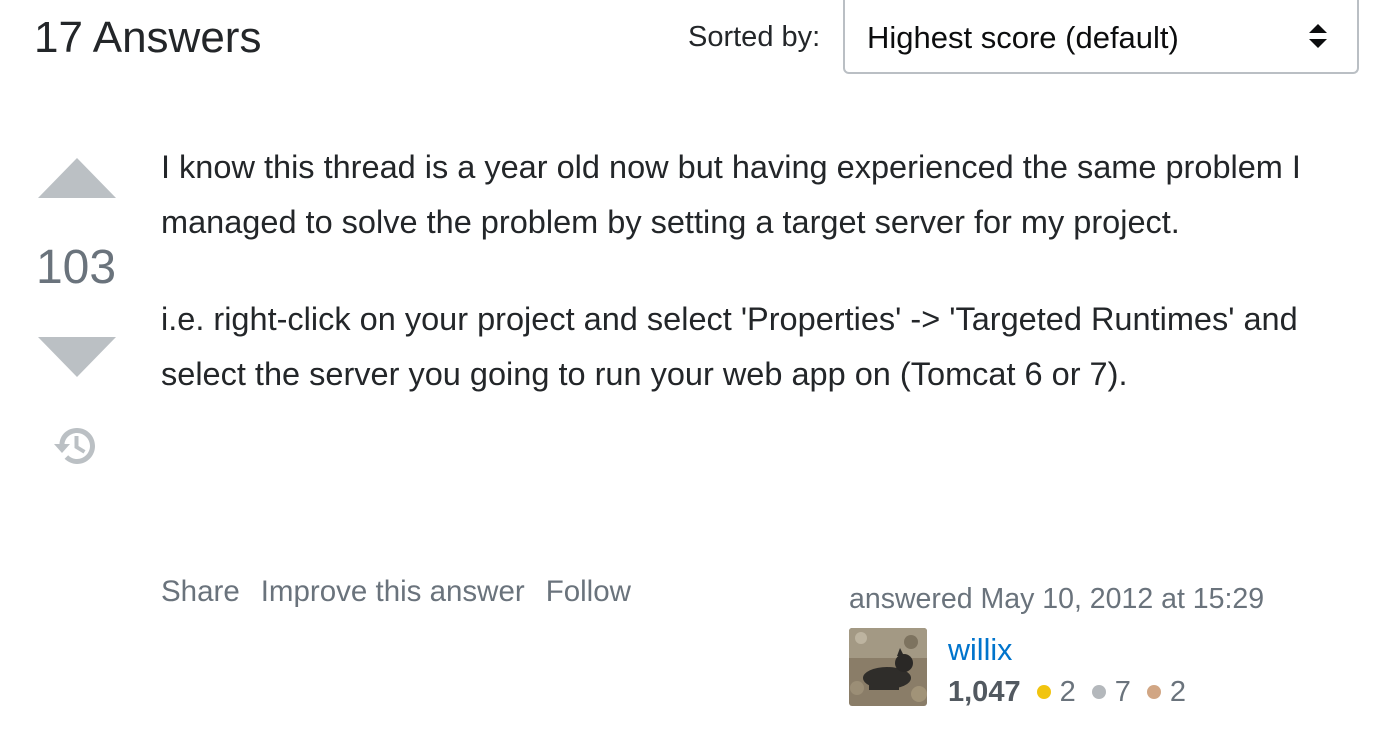 The width and height of the screenshot is (1380, 740). I want to click on bronze-badge-icon, so click(1153, 692).